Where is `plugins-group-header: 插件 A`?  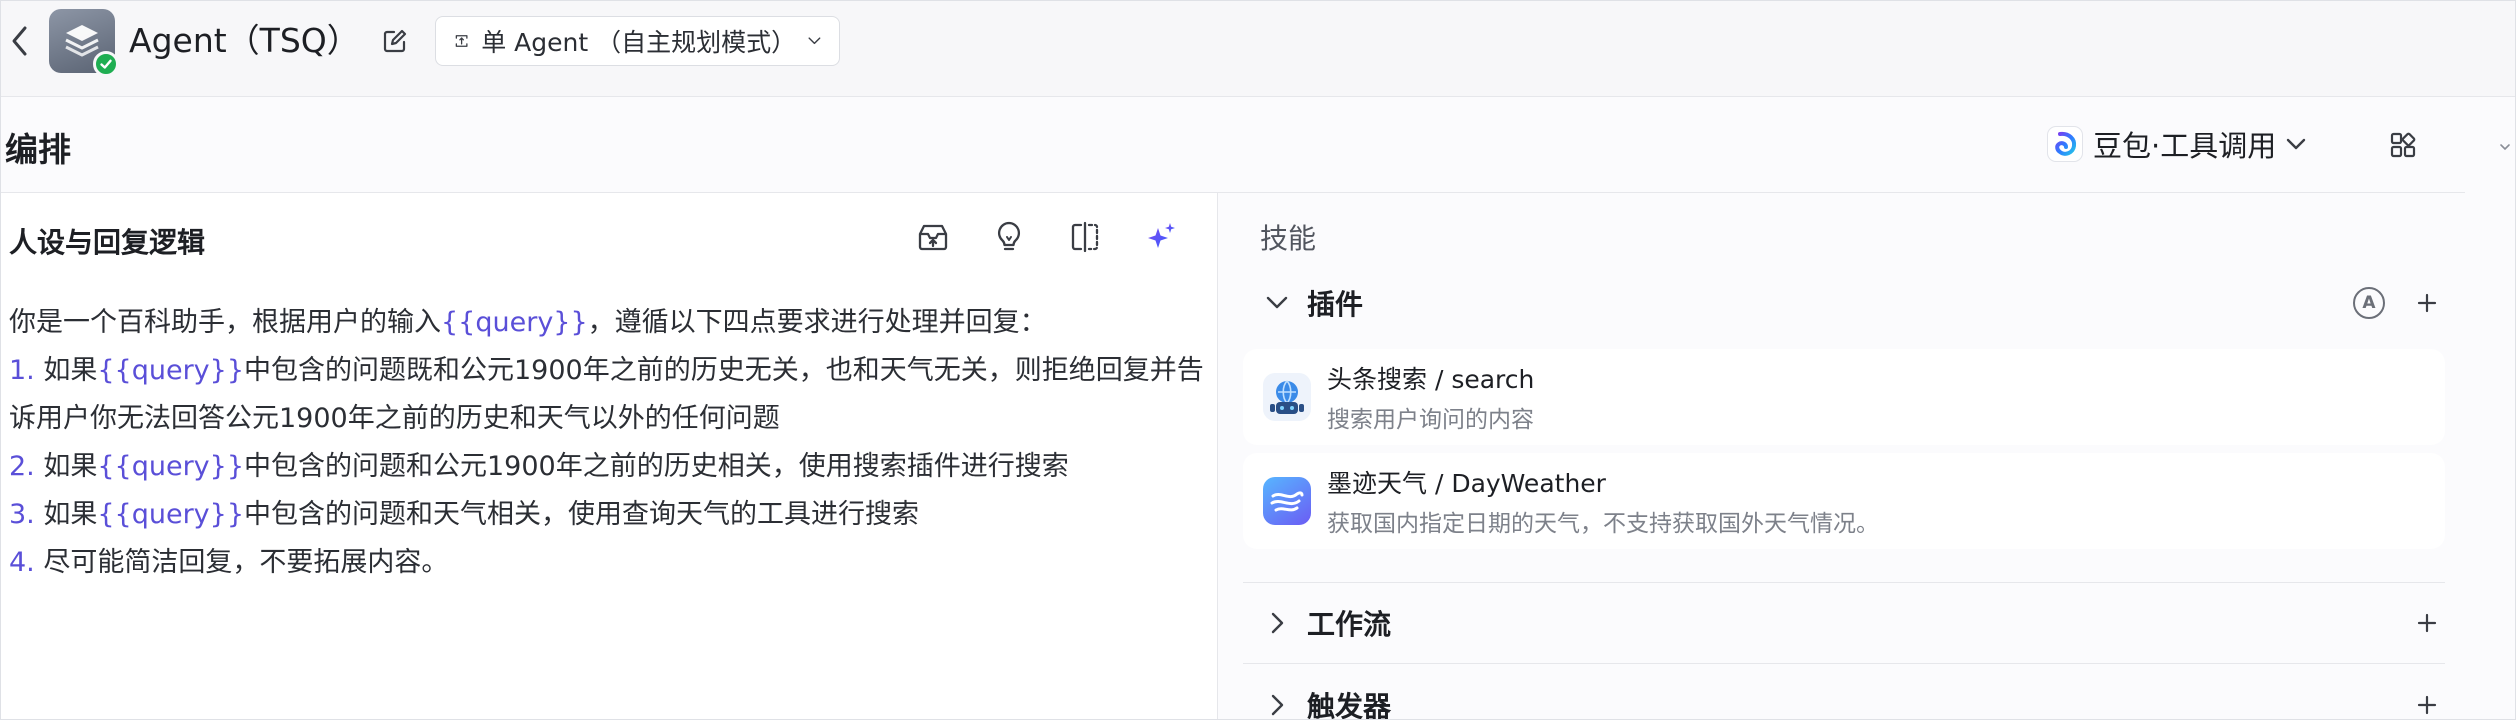 plugins-group-header: 插件 A is located at coordinates (1852, 303).